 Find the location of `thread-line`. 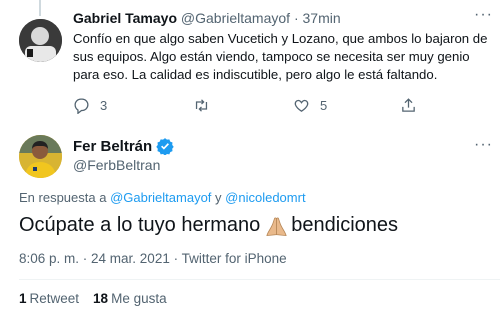

thread-line is located at coordinates (40, 8).